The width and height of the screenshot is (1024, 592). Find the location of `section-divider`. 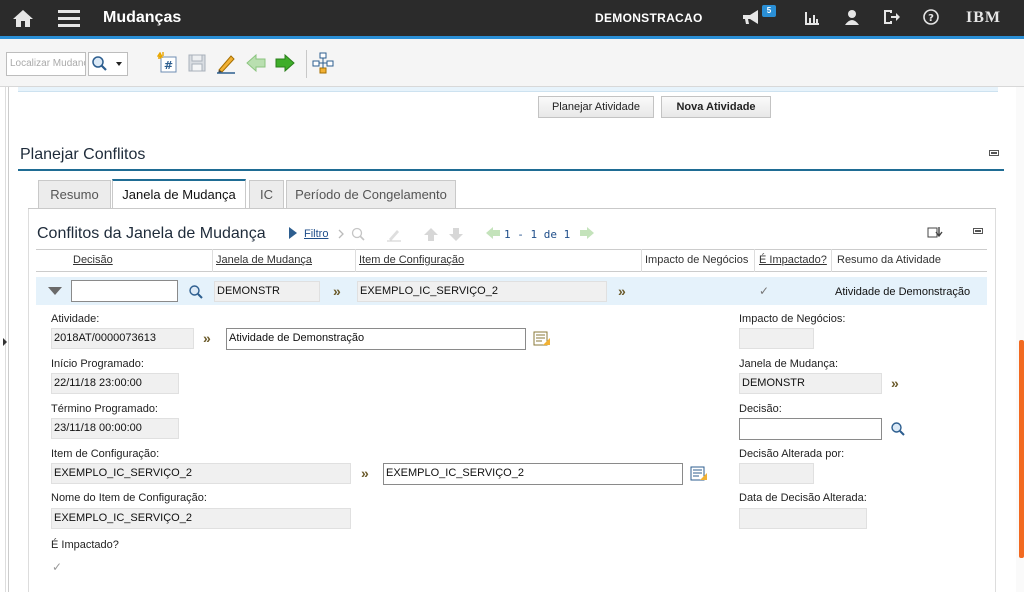

section-divider is located at coordinates (511, 170).